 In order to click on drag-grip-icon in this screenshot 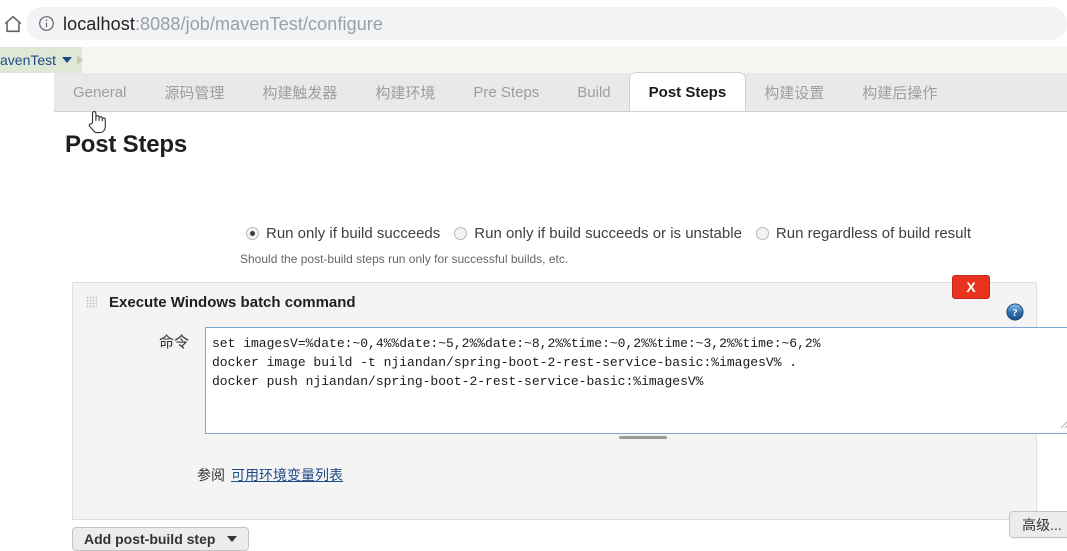, I will do `click(91, 302)`.